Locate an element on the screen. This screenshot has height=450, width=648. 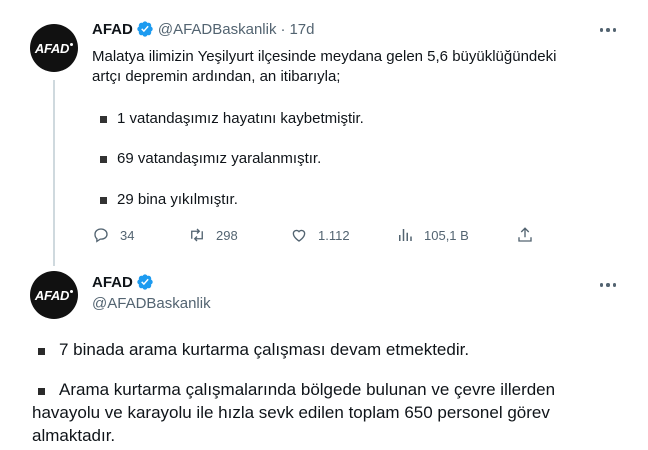
share-button is located at coordinates (530, 235).